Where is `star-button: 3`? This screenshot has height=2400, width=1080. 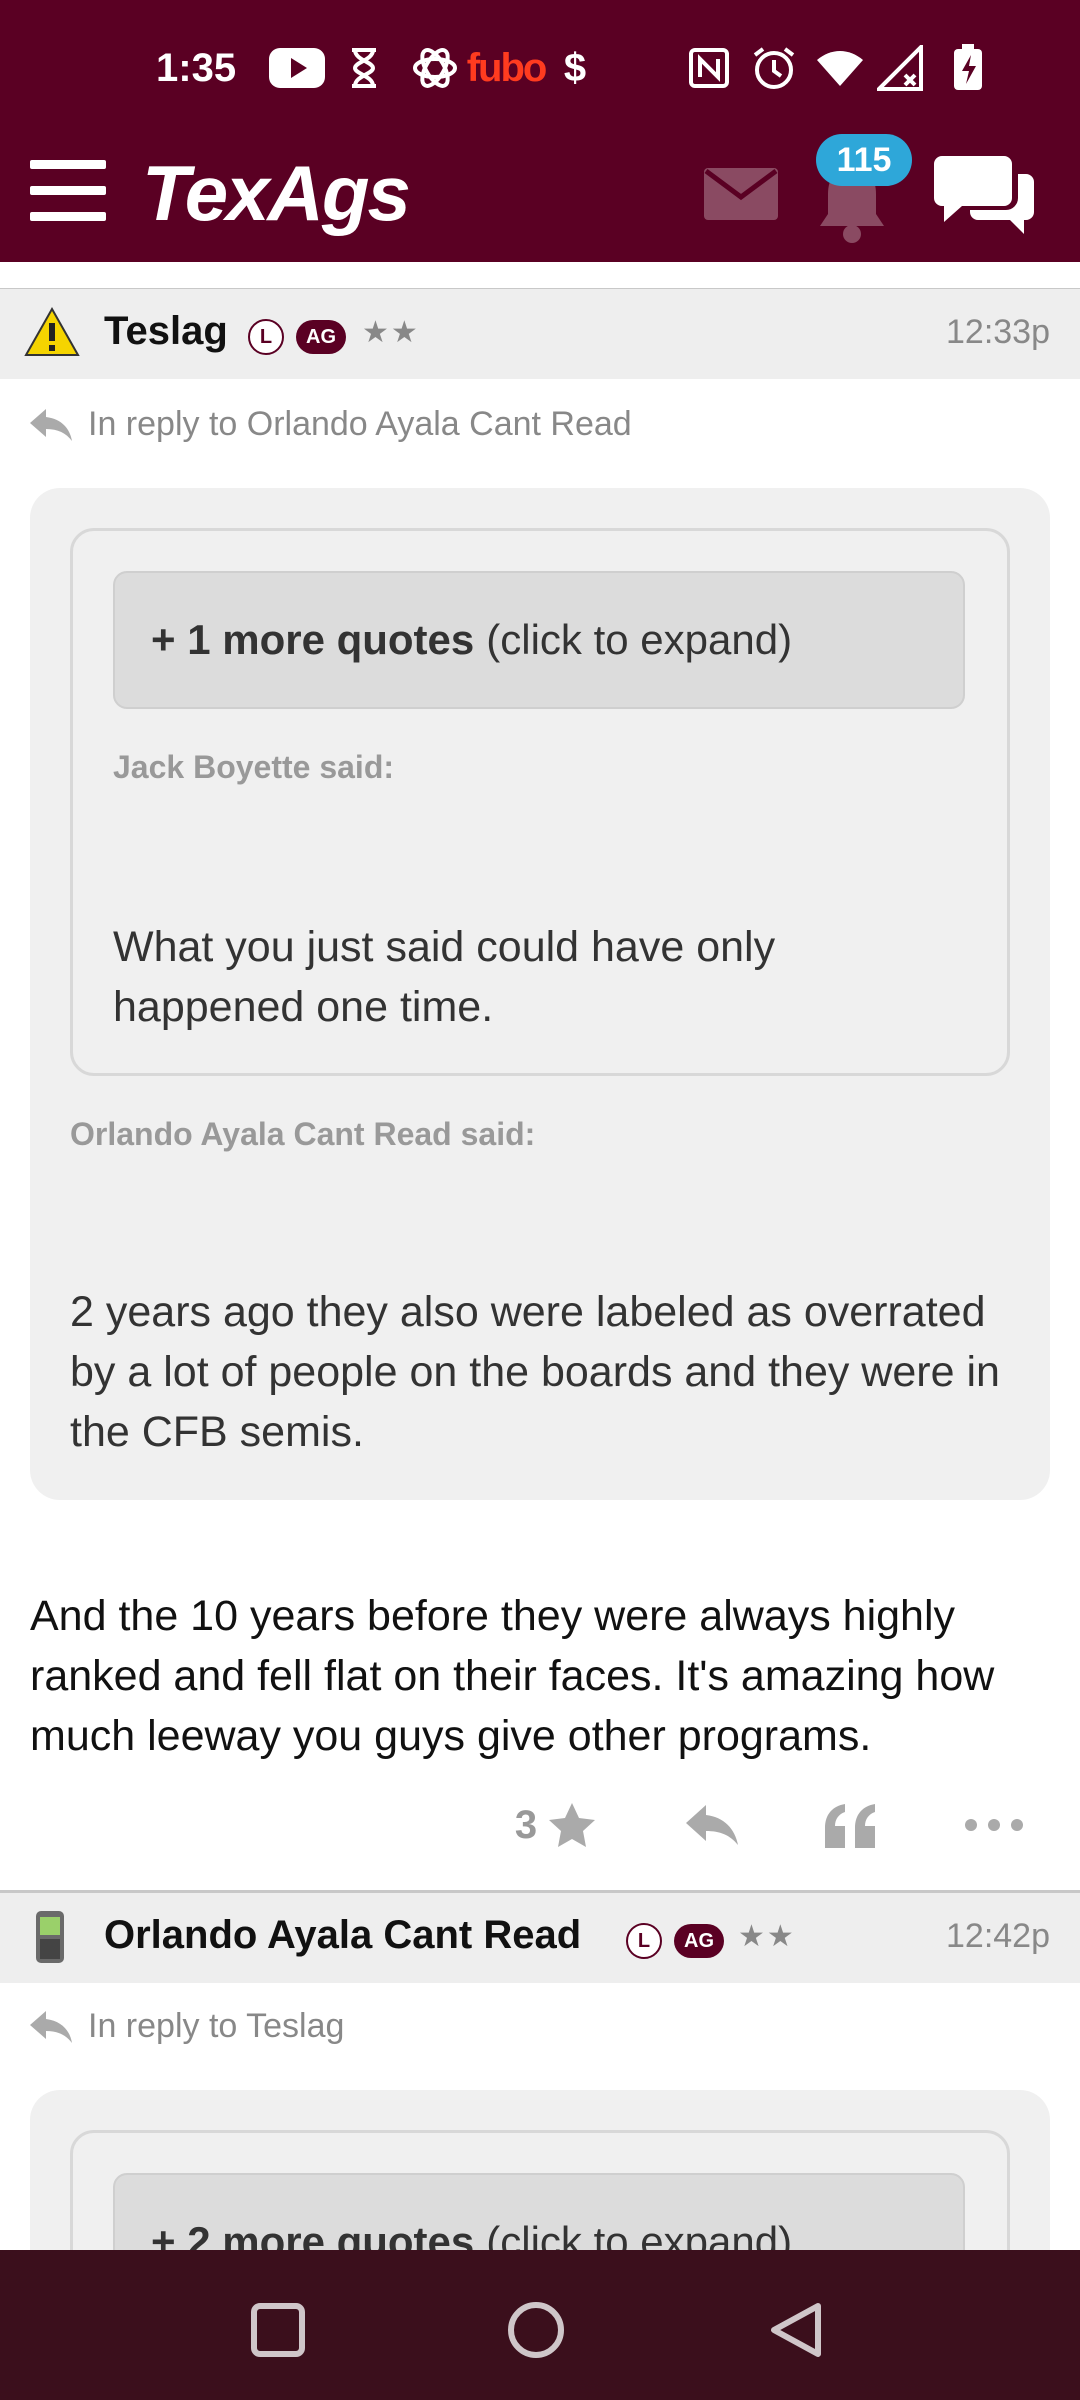
star-button: 3 is located at coordinates (556, 1825).